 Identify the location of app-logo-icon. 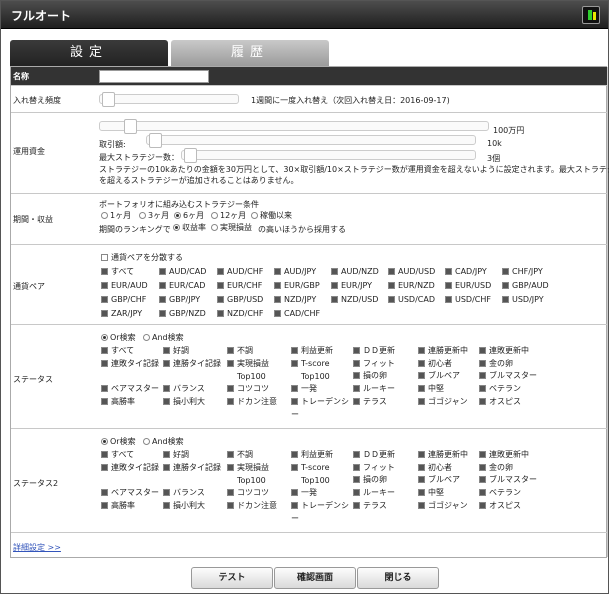
(591, 15).